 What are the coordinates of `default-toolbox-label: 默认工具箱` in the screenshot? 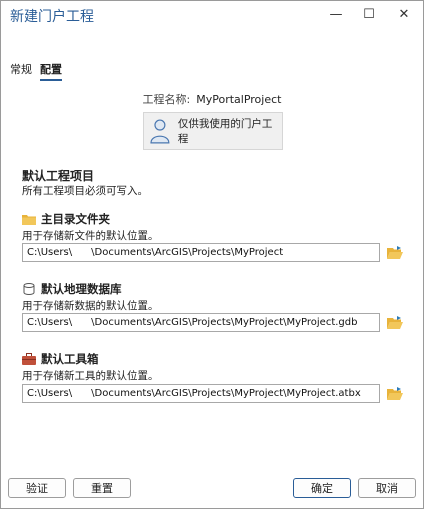 It's located at (70, 359).